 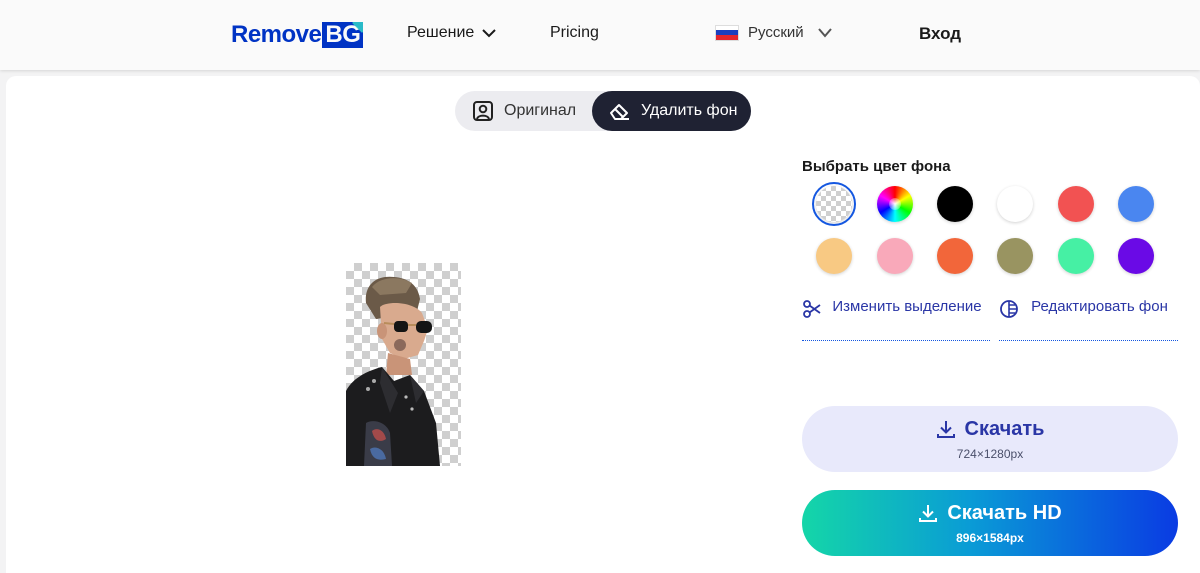 I want to click on top-nav-bar: Remove BG Решение Pricing Русский Вход, so click(x=600, y=35).